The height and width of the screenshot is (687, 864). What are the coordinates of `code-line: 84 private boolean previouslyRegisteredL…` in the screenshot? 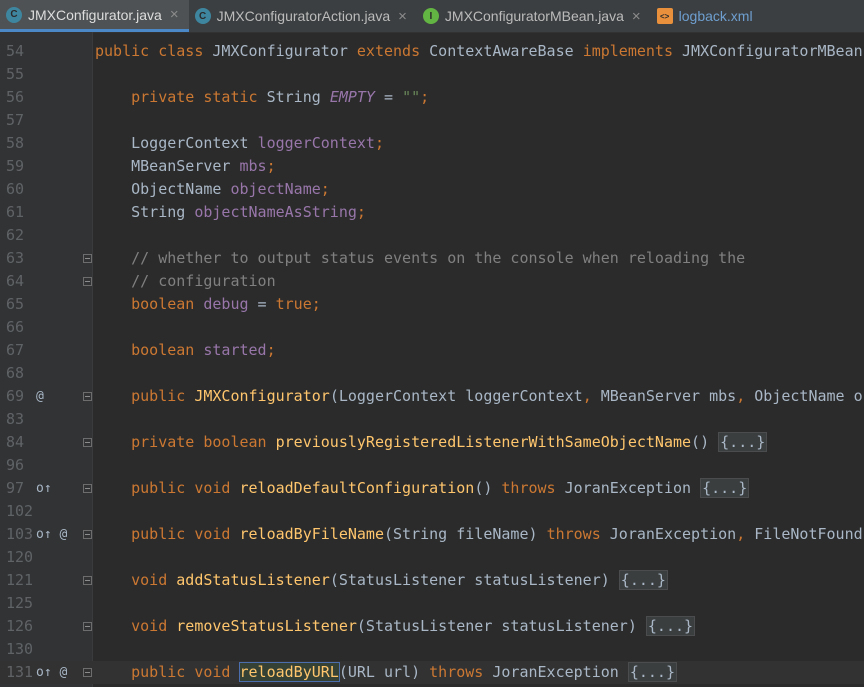 It's located at (432, 442).